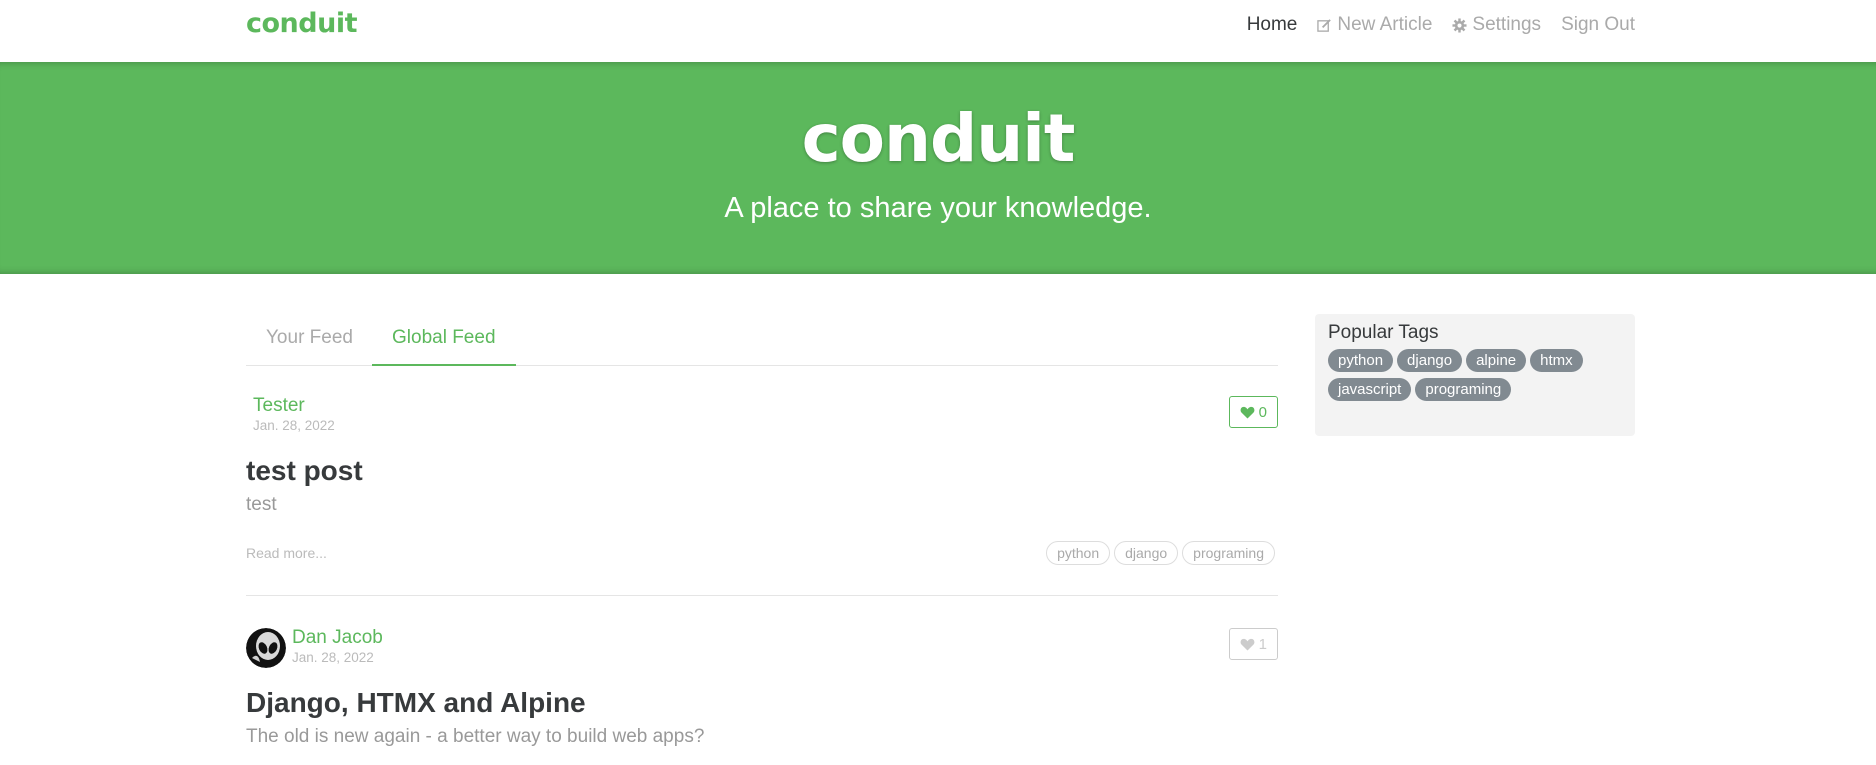  Describe the element at coordinates (1370, 389) in the screenshot. I see `tag-pill: javascript` at that location.